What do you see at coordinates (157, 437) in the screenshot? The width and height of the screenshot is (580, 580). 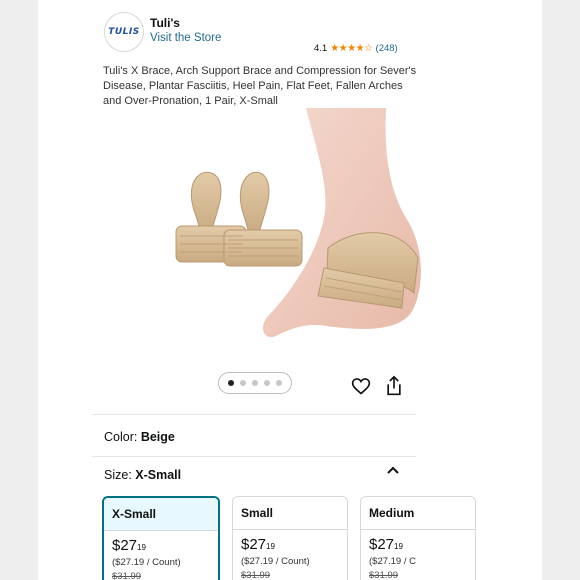 I see `color-value: Beige` at bounding box center [157, 437].